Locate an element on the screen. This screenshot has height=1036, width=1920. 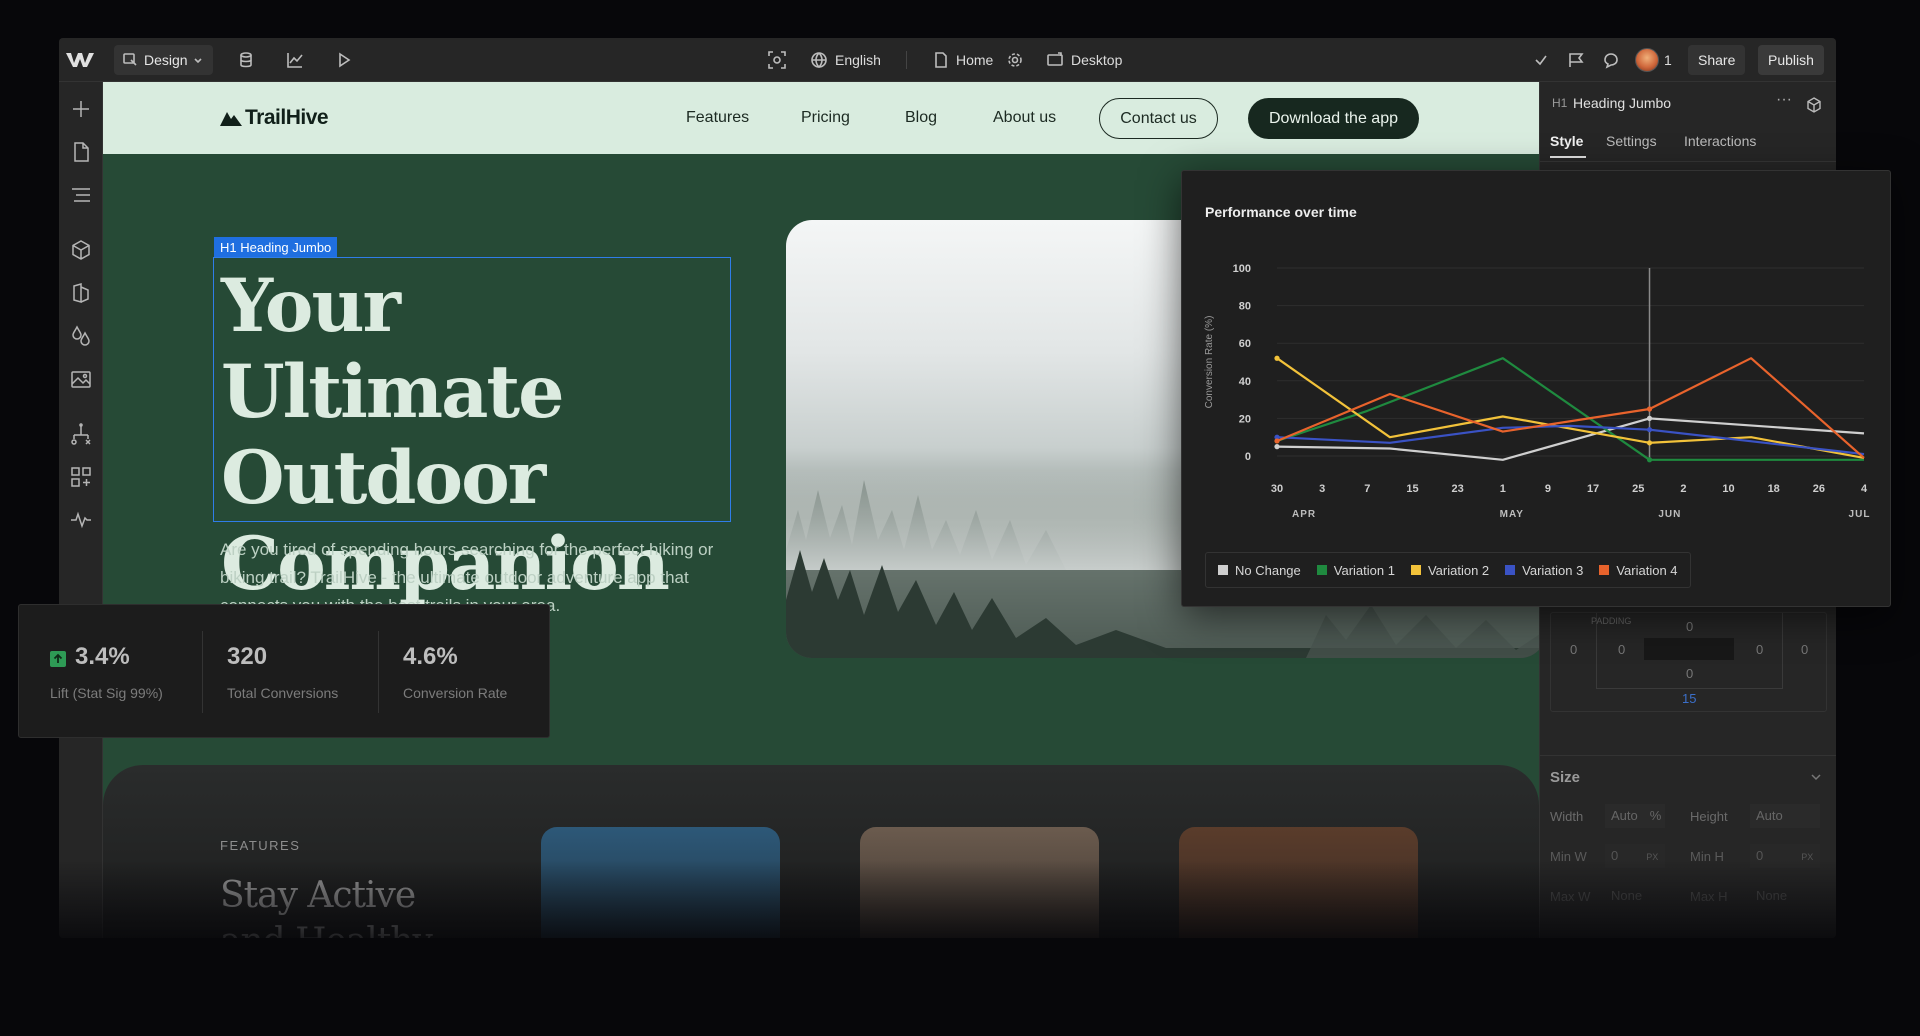
assets-button is located at coordinates (81, 379).